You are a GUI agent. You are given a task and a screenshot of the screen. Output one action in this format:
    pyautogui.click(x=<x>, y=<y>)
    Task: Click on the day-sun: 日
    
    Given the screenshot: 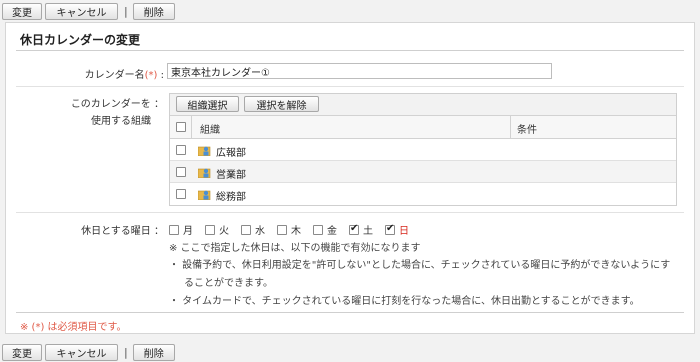 What is the action you would take?
    pyautogui.click(x=397, y=229)
    